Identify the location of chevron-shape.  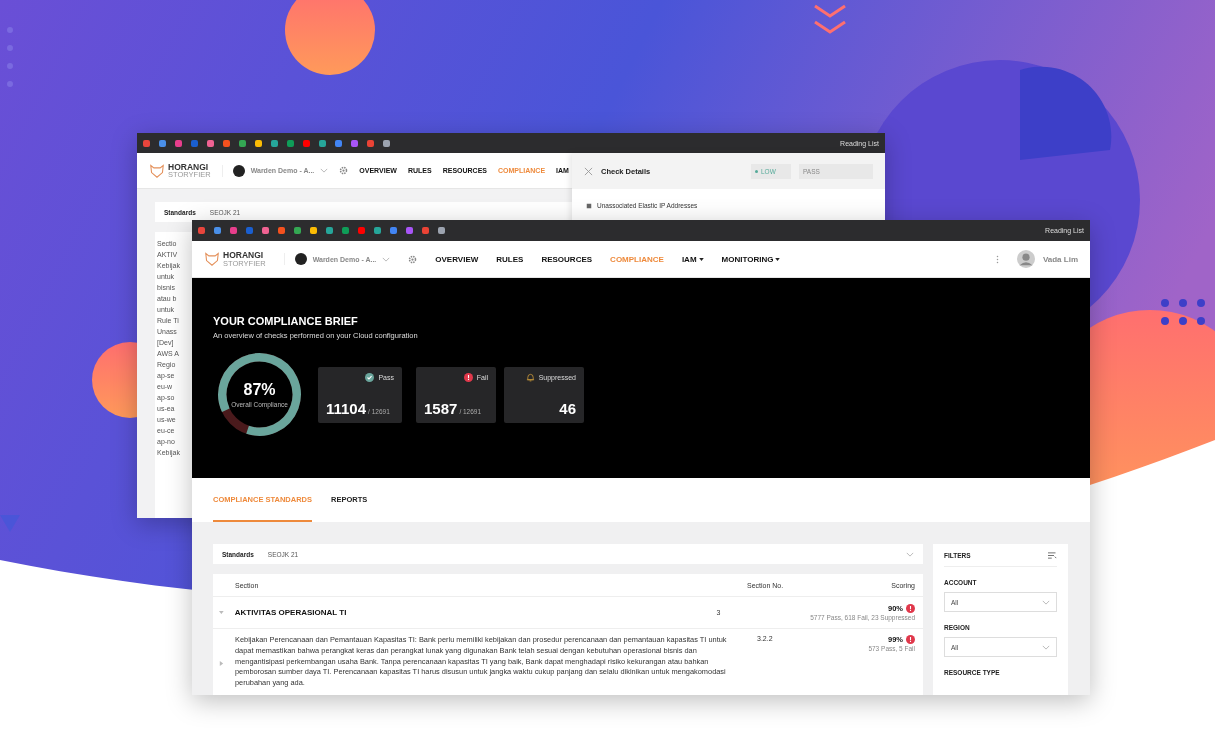
(830, 19).